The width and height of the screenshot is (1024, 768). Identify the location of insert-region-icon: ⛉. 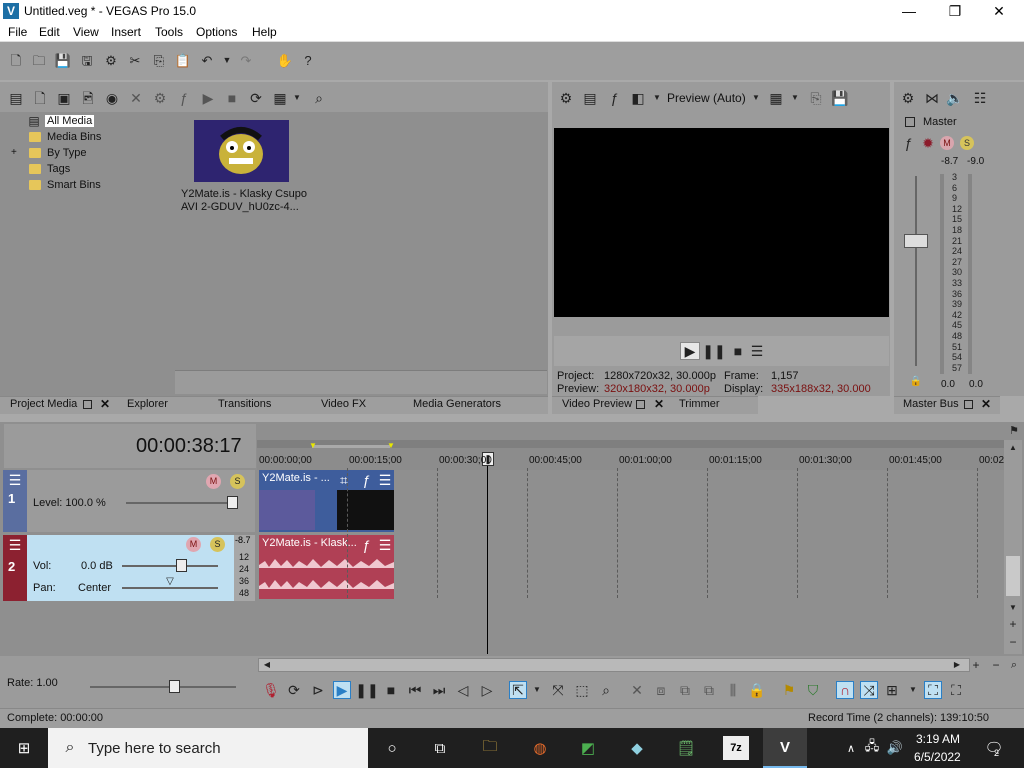
(813, 690).